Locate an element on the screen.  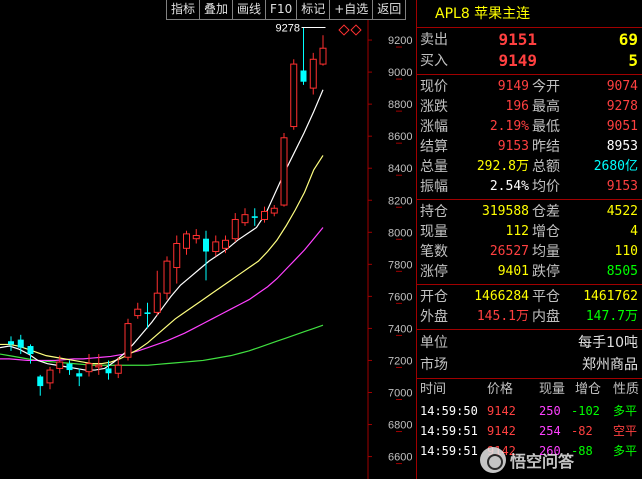
overlay-button: 叠加 is located at coordinates (216, 10).